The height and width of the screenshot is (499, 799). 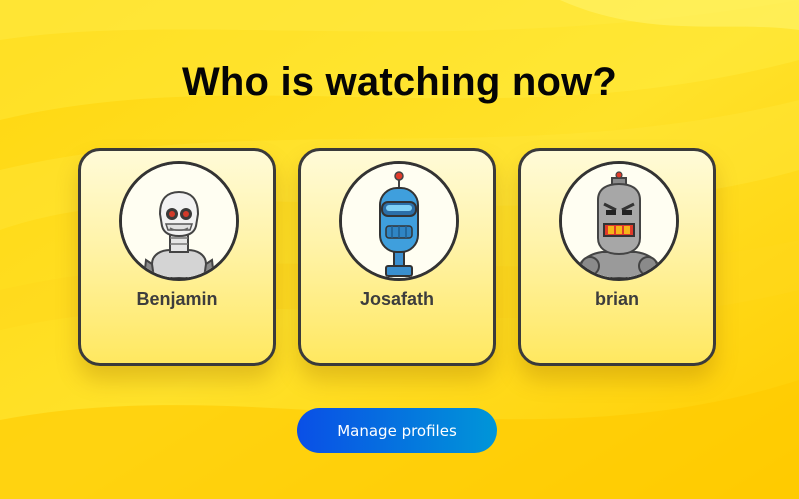 I want to click on profile-card-benjamin: Benjamin, so click(x=177, y=257).